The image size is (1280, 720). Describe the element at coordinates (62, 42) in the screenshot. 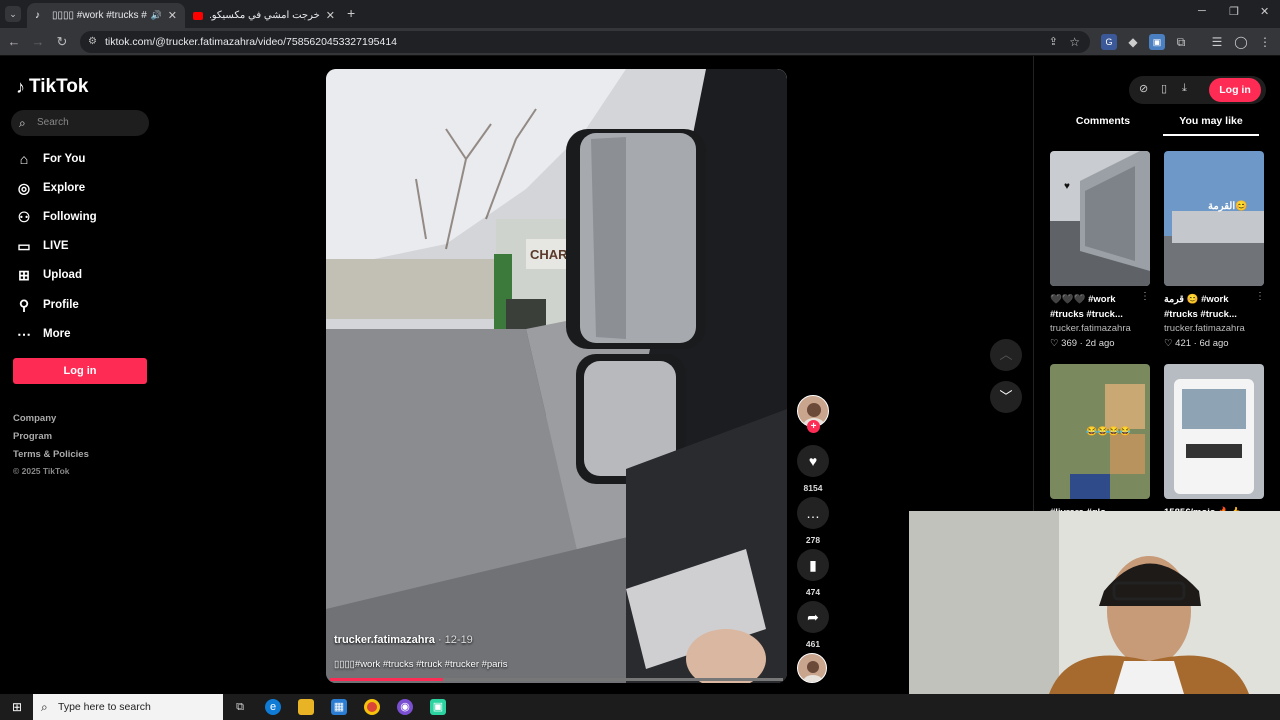

I see `reload-icon: ↻` at that location.